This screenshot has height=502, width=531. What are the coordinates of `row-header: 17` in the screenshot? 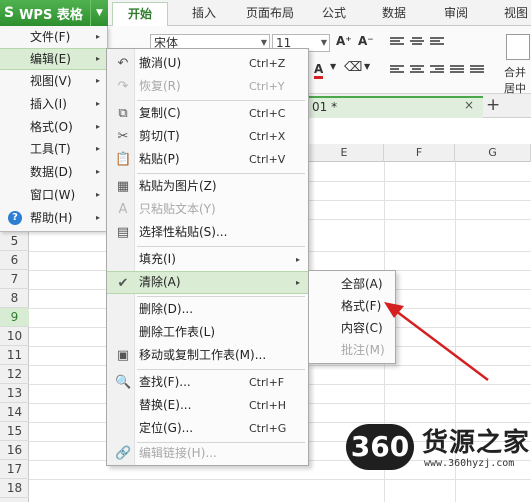 It's located at (14, 469).